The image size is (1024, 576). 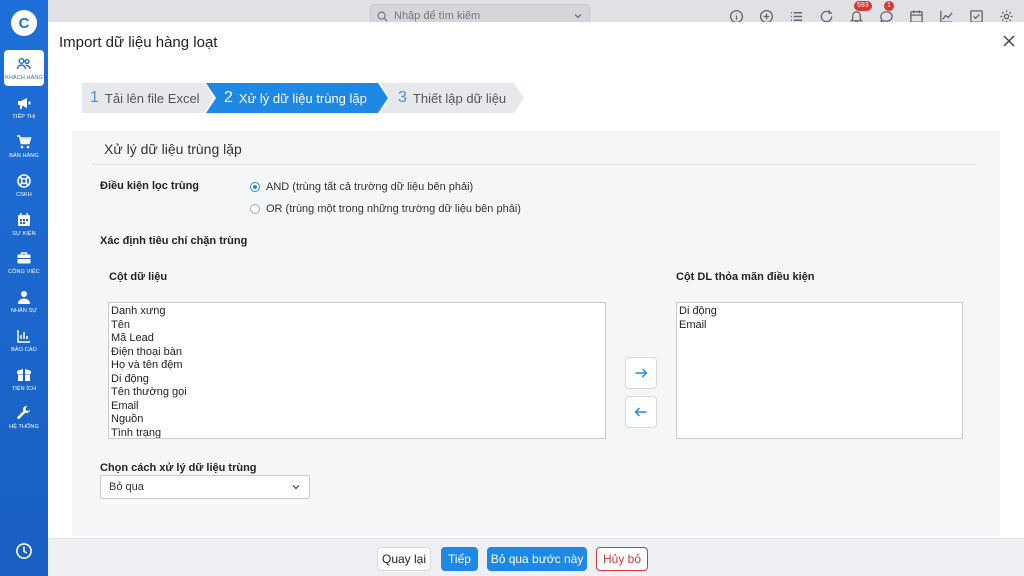 I want to click on sidebar-item-label: BÁN HÀNG, so click(x=24, y=155).